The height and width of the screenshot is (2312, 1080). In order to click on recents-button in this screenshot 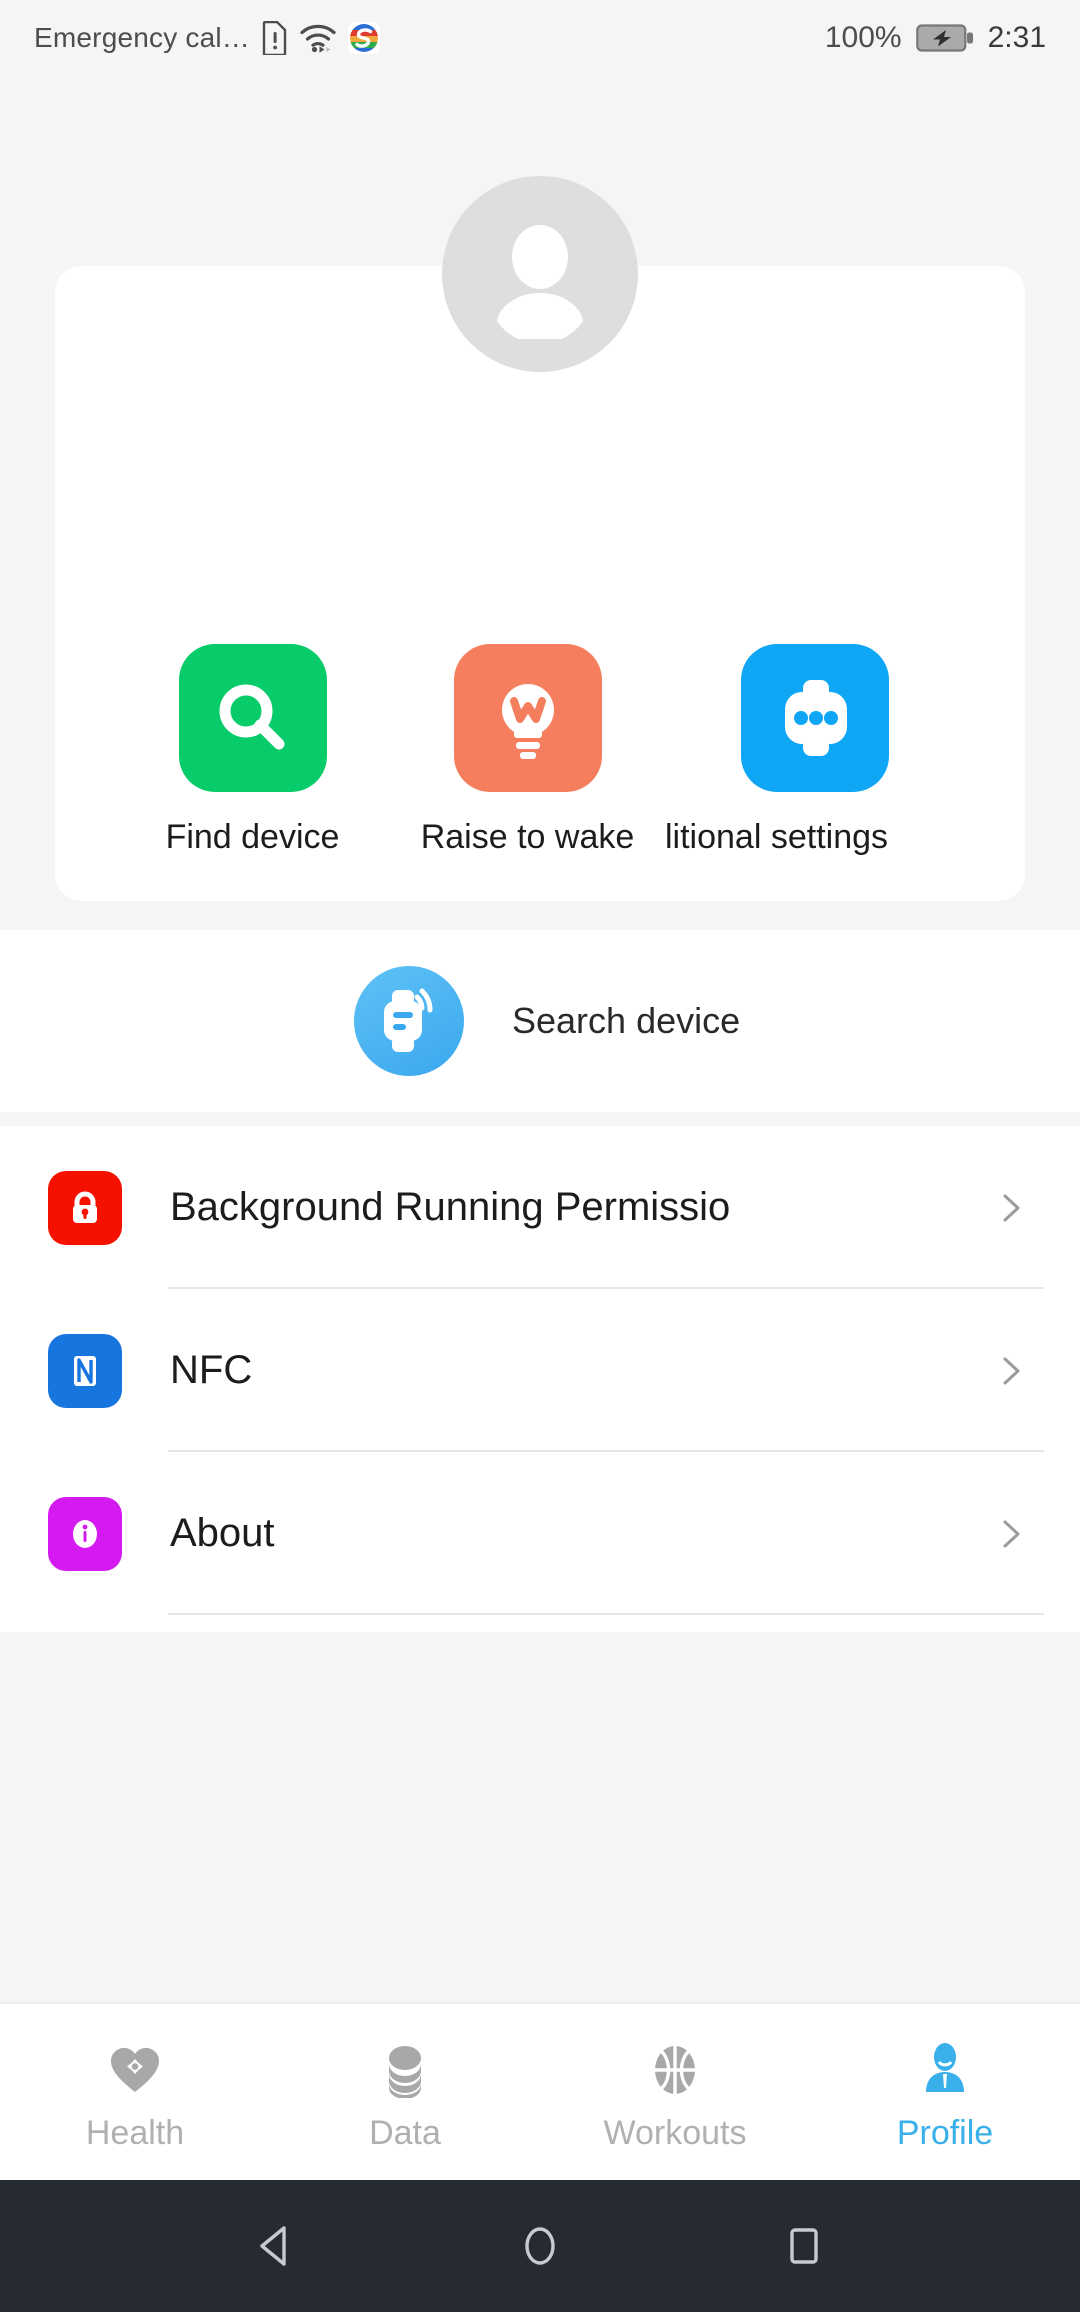, I will do `click(804, 2246)`.